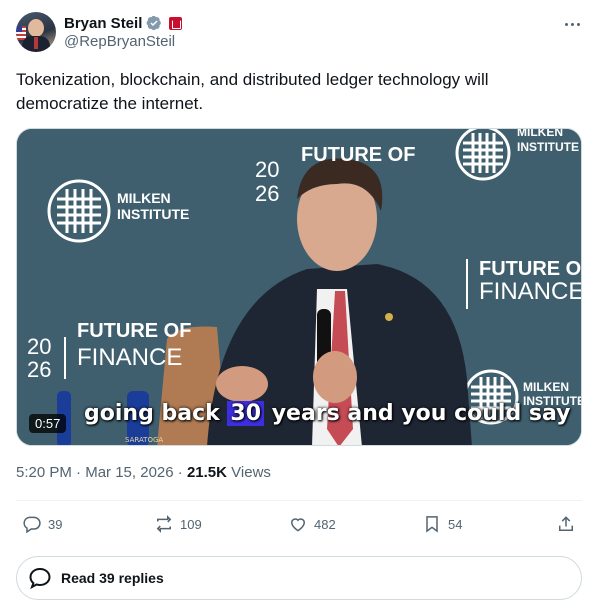 The image size is (598, 610). Describe the element at coordinates (119, 41) in the screenshot. I see `author-handle: @RepBryanSteil` at that location.